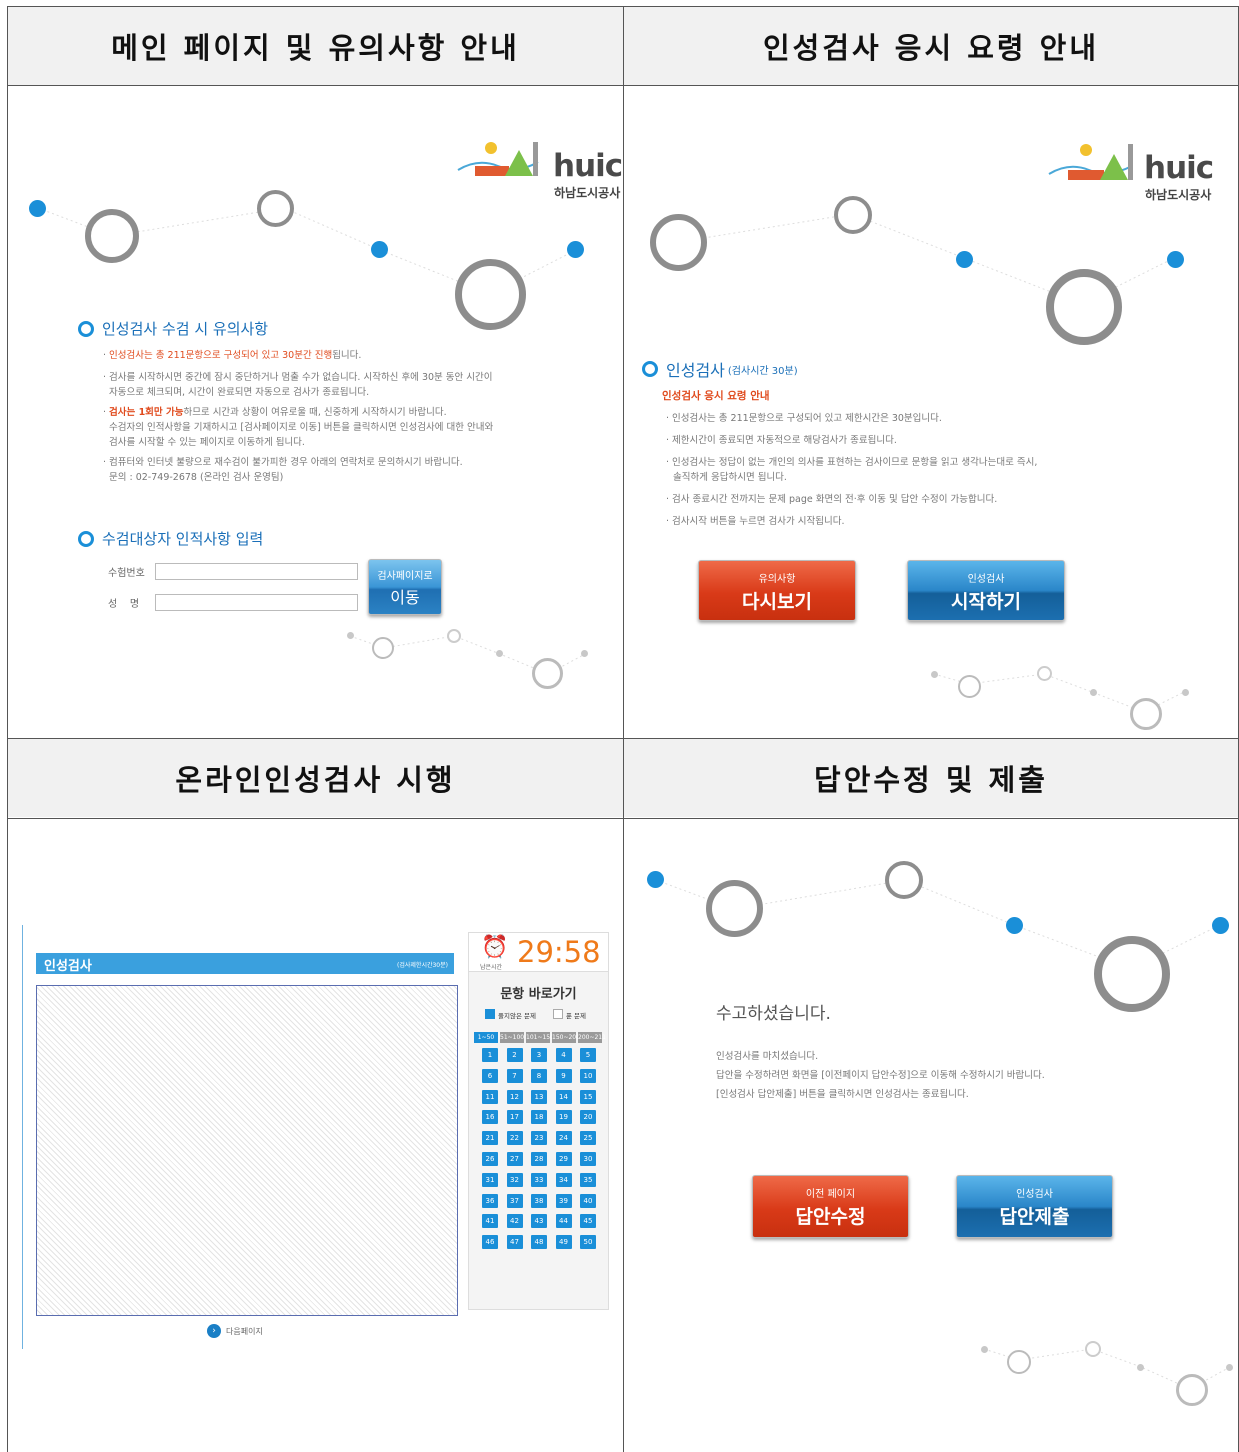 The height and width of the screenshot is (1452, 1239). I want to click on question-number-button: 7, so click(514, 1075).